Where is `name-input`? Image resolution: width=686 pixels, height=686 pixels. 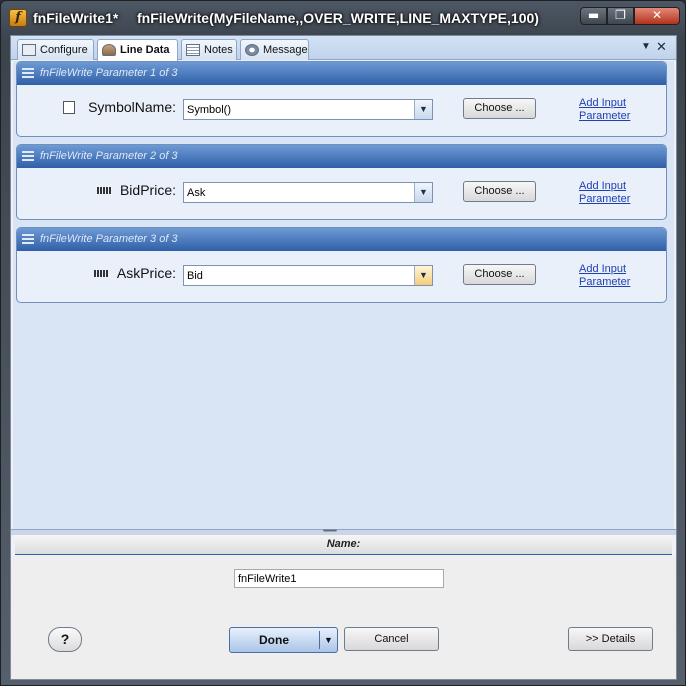
name-input is located at coordinates (339, 578).